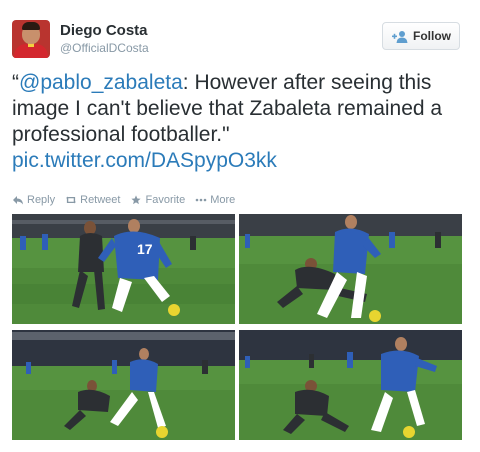  I want to click on mention-link: @pablo_zabaleta, so click(101, 82).